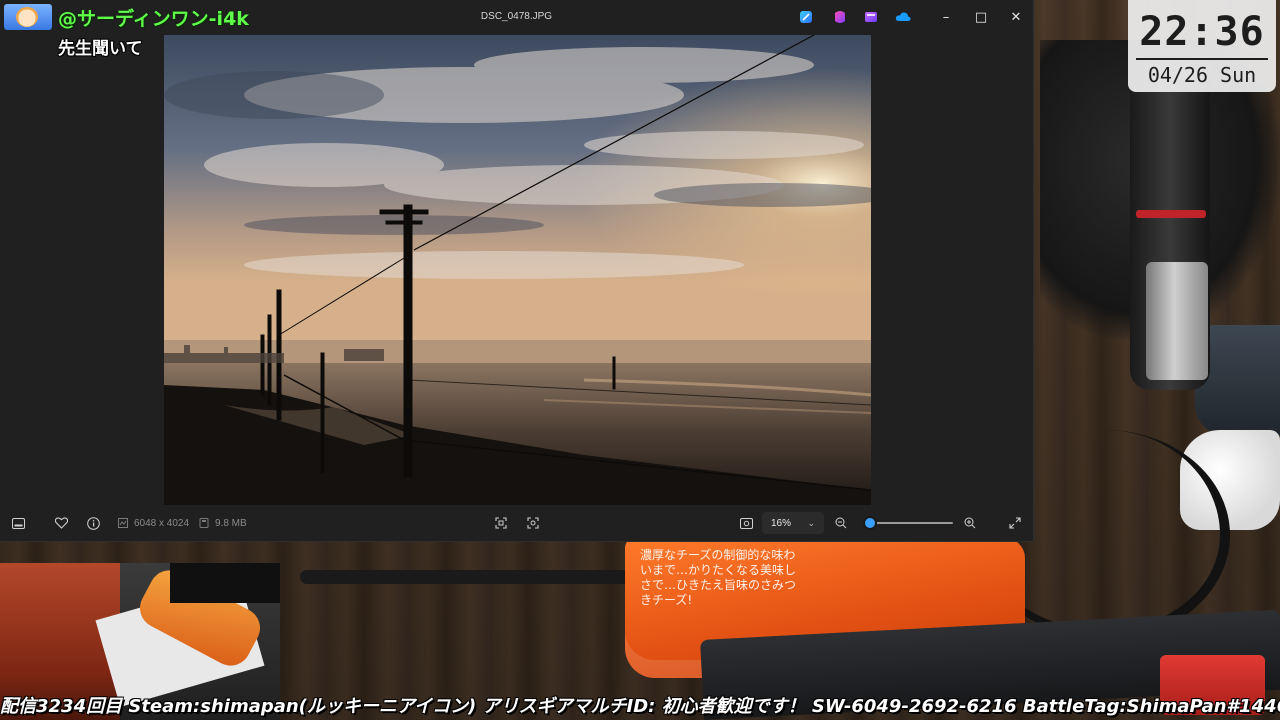  What do you see at coordinates (28, 17) in the screenshot?
I see `chat-avatar` at bounding box center [28, 17].